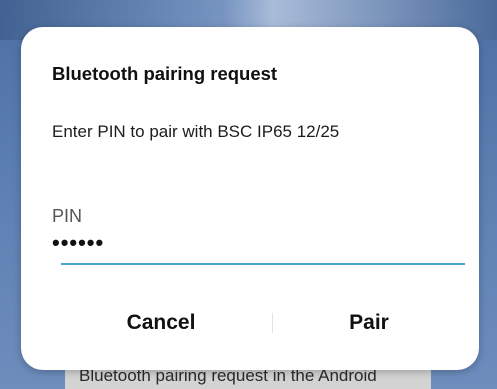 The height and width of the screenshot is (389, 497). I want to click on pair-button: Pair, so click(369, 323).